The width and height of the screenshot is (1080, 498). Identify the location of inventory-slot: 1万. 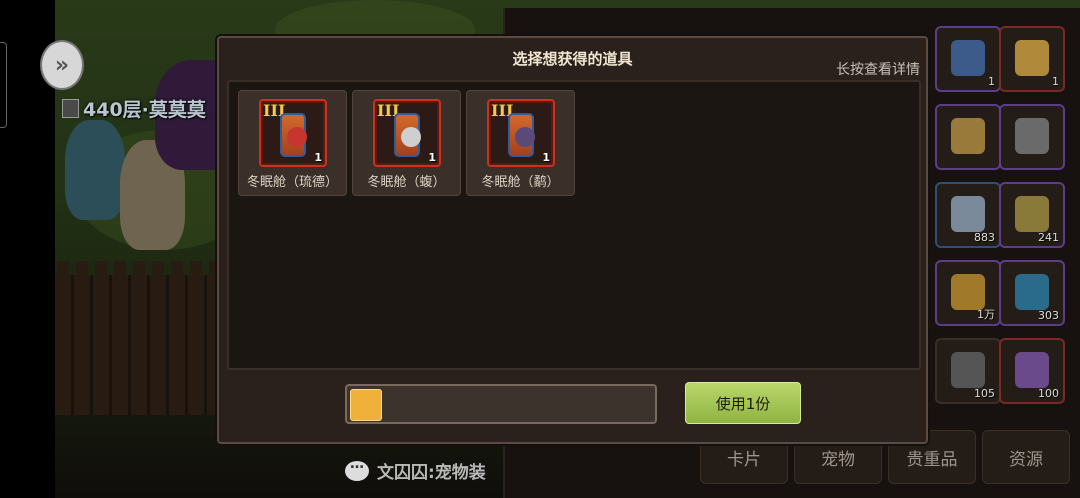
(968, 293).